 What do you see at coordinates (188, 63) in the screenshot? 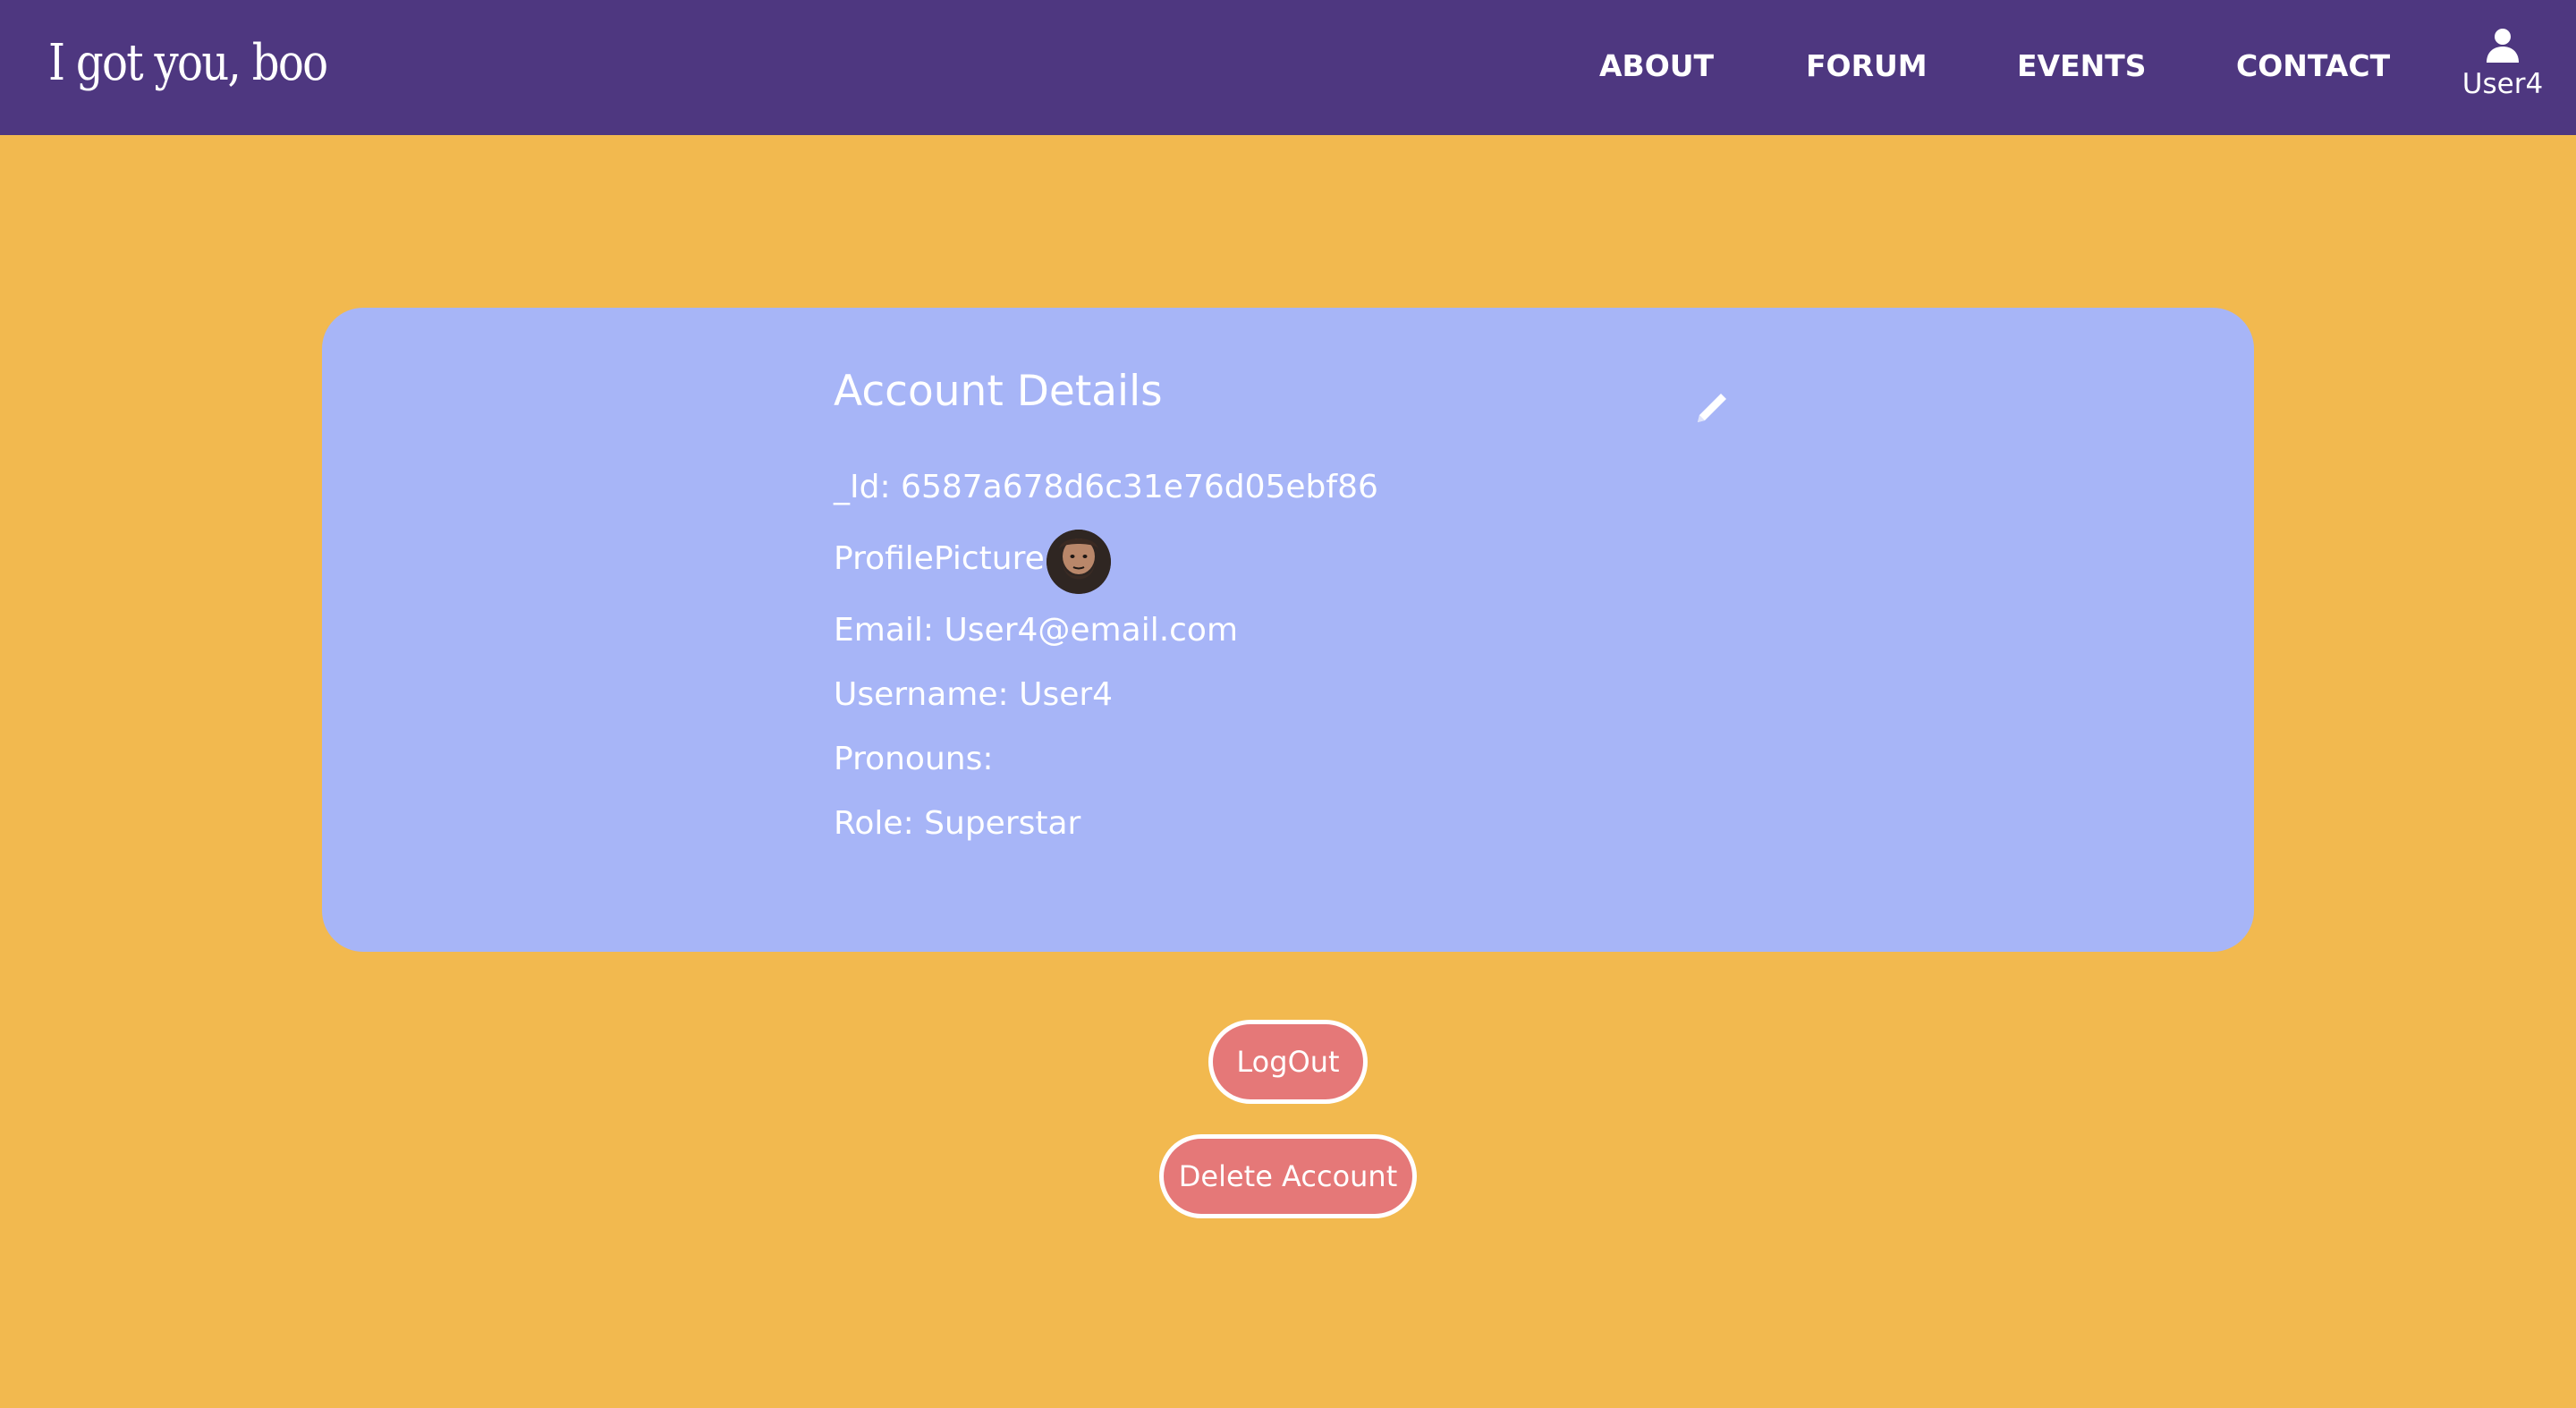
I see `site-logo: I got you, boo` at bounding box center [188, 63].